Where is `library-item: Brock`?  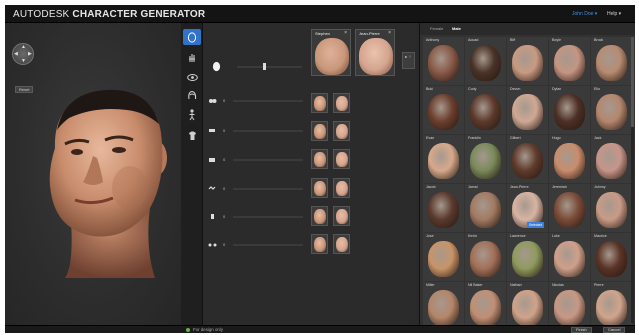 library-item: Brock is located at coordinates (611, 61).